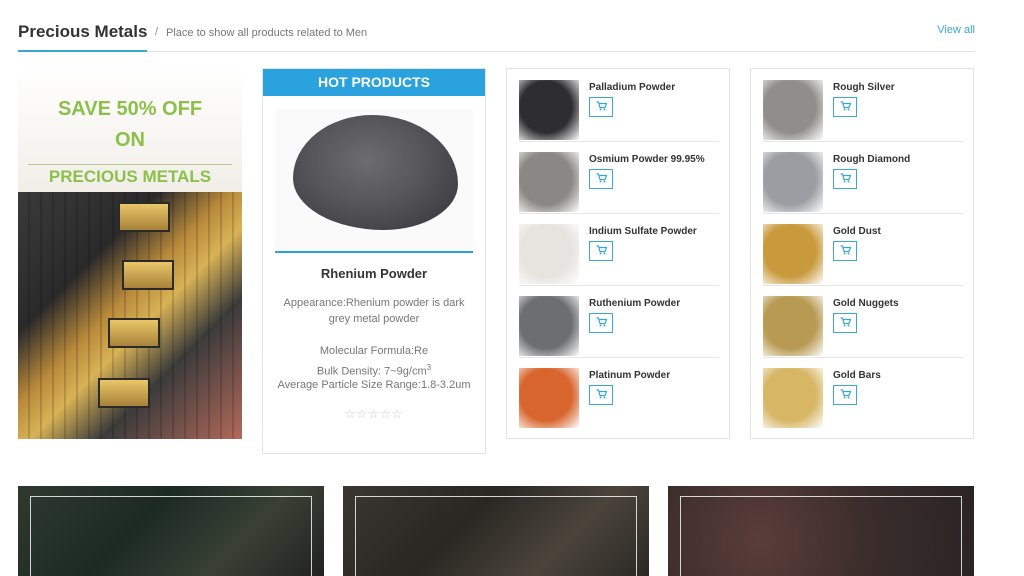  Describe the element at coordinates (629, 375) in the screenshot. I see `product-name: Platinum Powder` at that location.